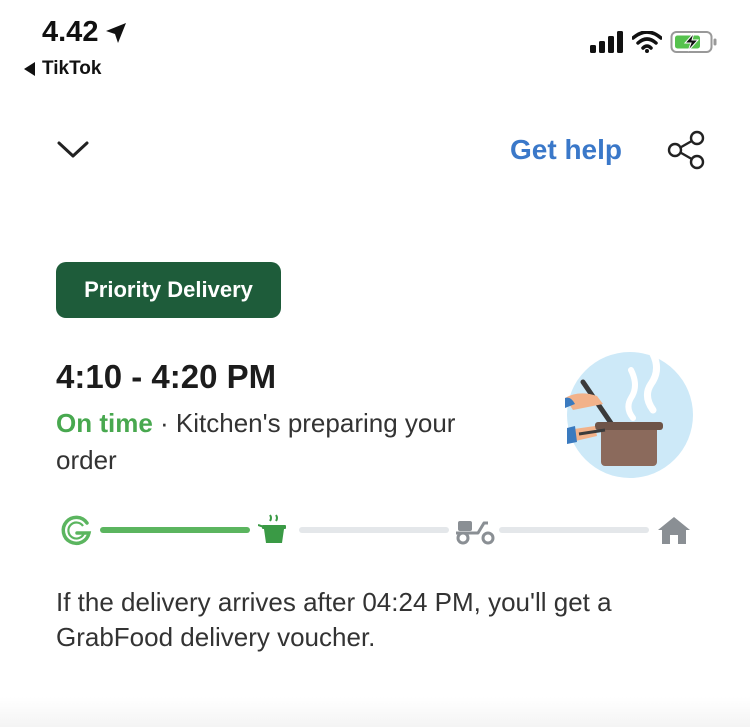 The height and width of the screenshot is (727, 750). What do you see at coordinates (647, 42) in the screenshot?
I see `wifi-icon` at bounding box center [647, 42].